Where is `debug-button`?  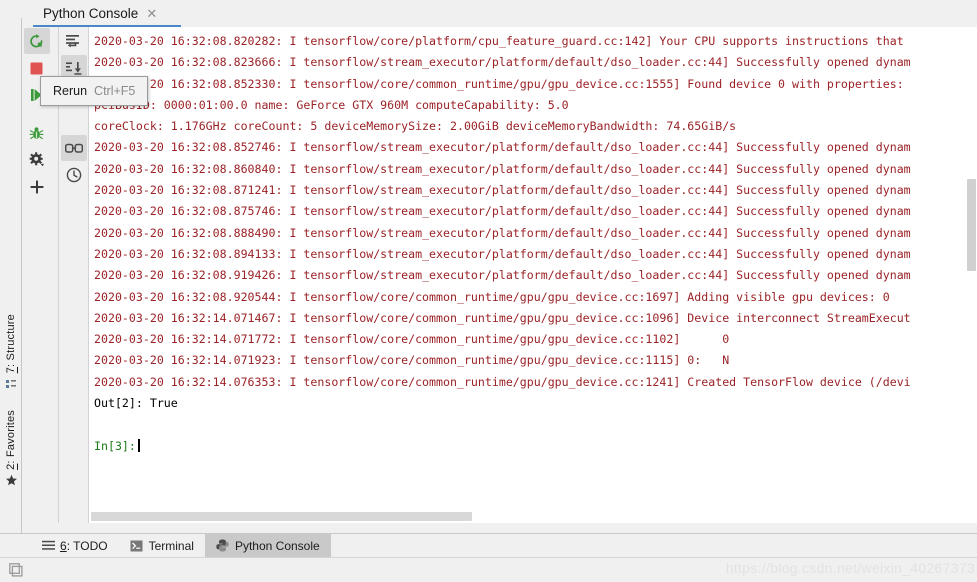
debug-button is located at coordinates (37, 133).